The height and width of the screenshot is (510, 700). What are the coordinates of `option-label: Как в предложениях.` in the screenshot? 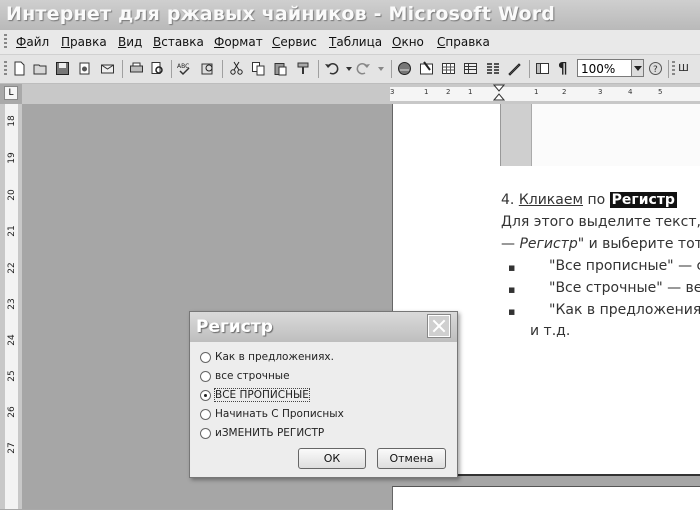 It's located at (274, 357).